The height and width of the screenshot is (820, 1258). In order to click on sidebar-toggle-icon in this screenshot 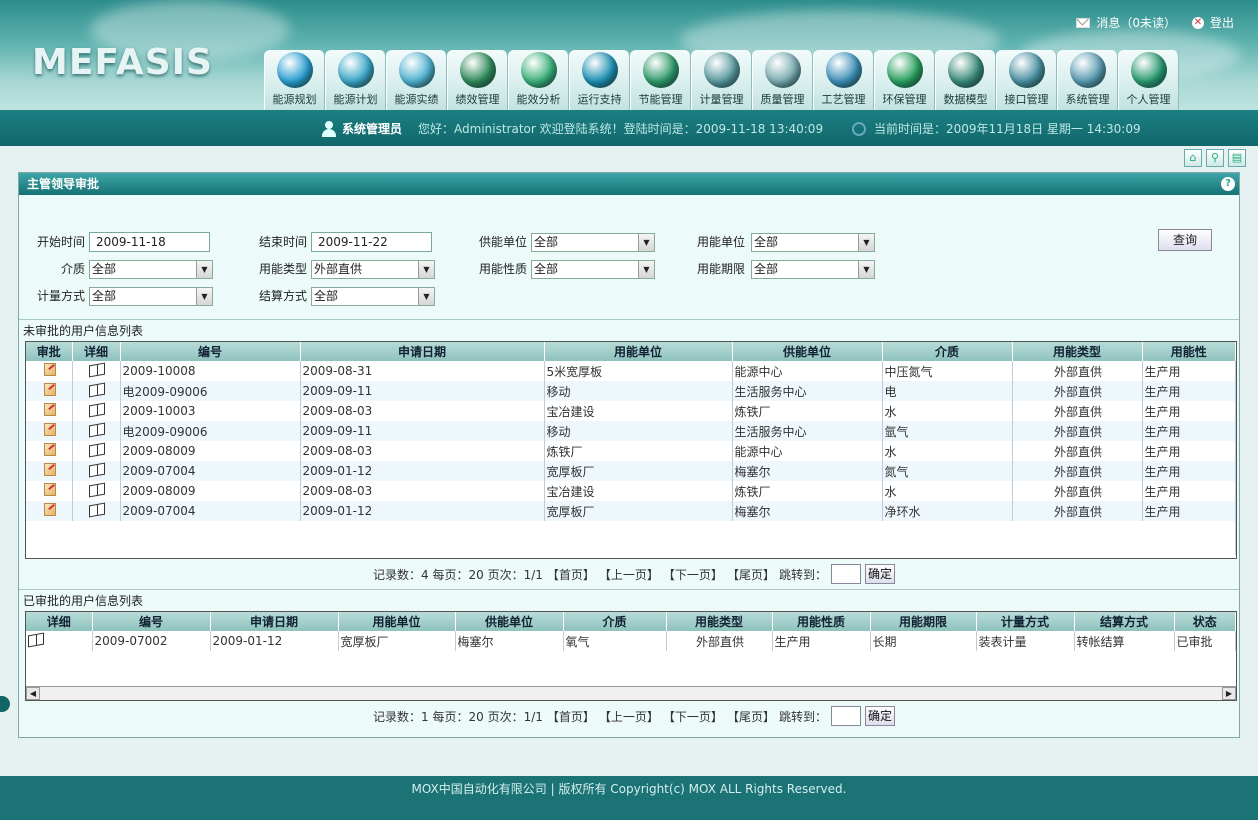, I will do `click(5, 704)`.